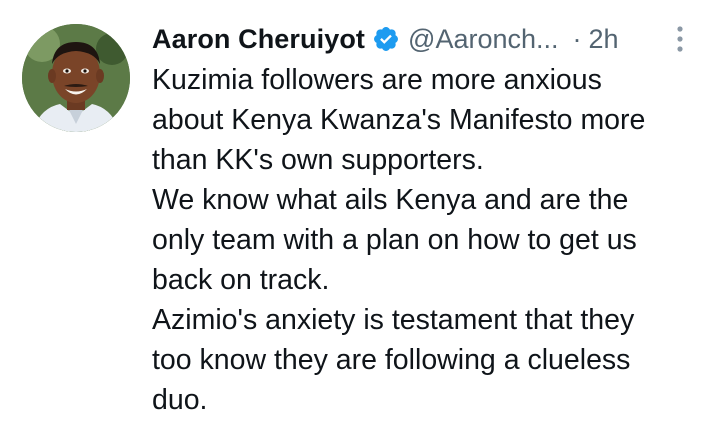  I want to click on avatar-photo, so click(76, 78).